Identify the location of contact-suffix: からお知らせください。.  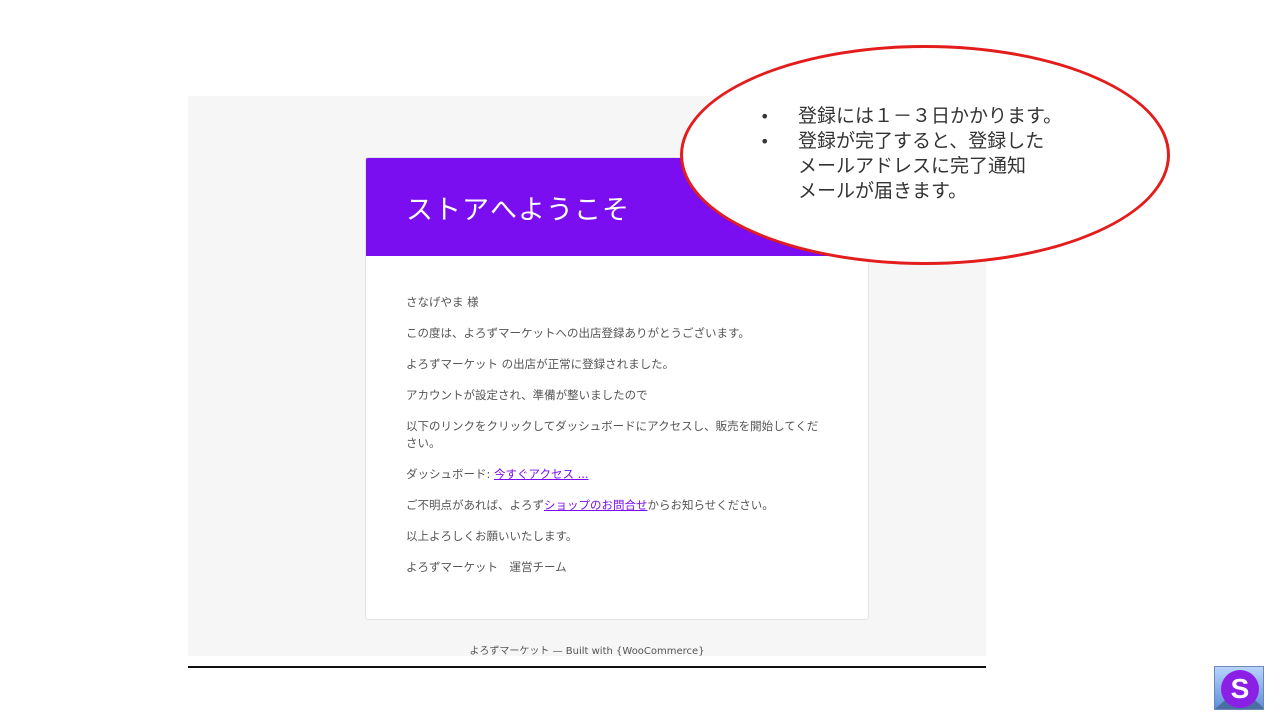
(710, 505).